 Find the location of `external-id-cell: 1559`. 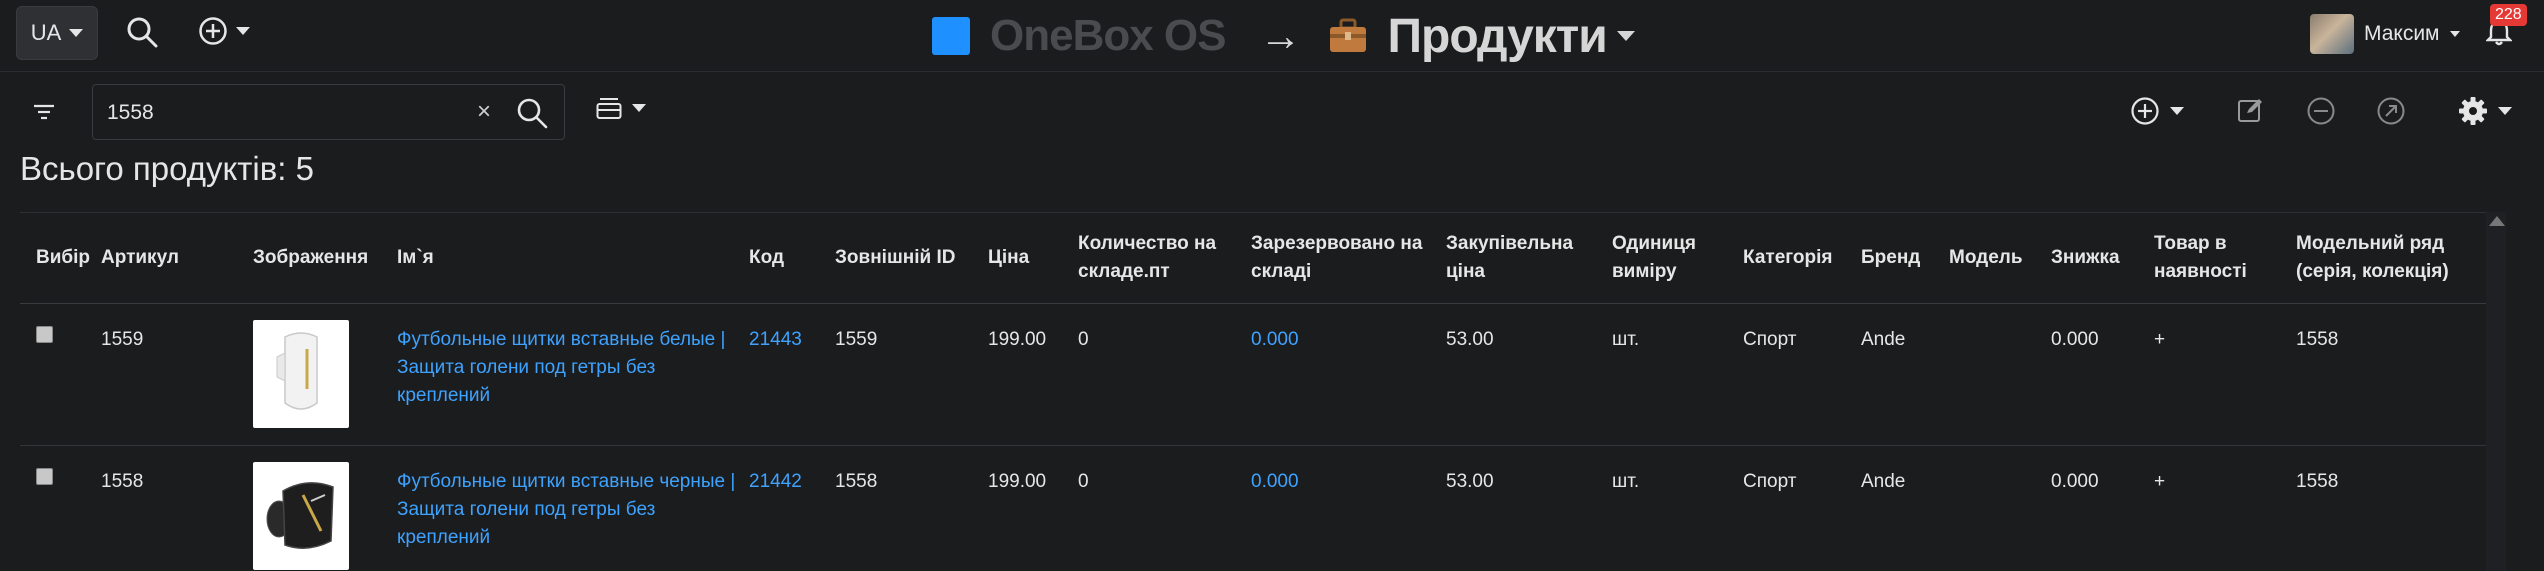

external-id-cell: 1559 is located at coordinates (911, 374).